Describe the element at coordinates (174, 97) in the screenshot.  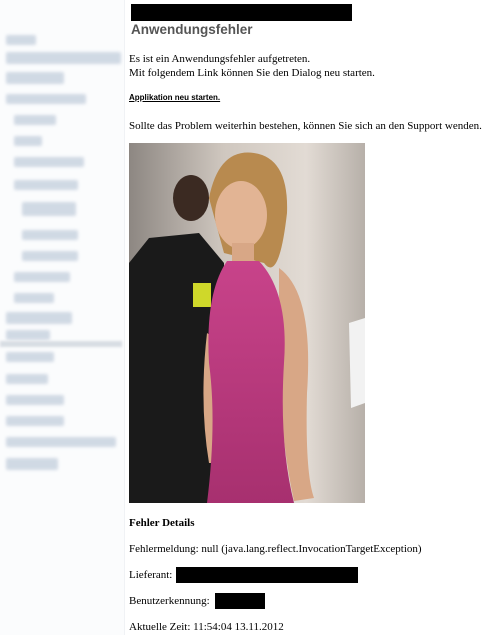
I see `restart-application-link: Applikation neu starten.` at that location.